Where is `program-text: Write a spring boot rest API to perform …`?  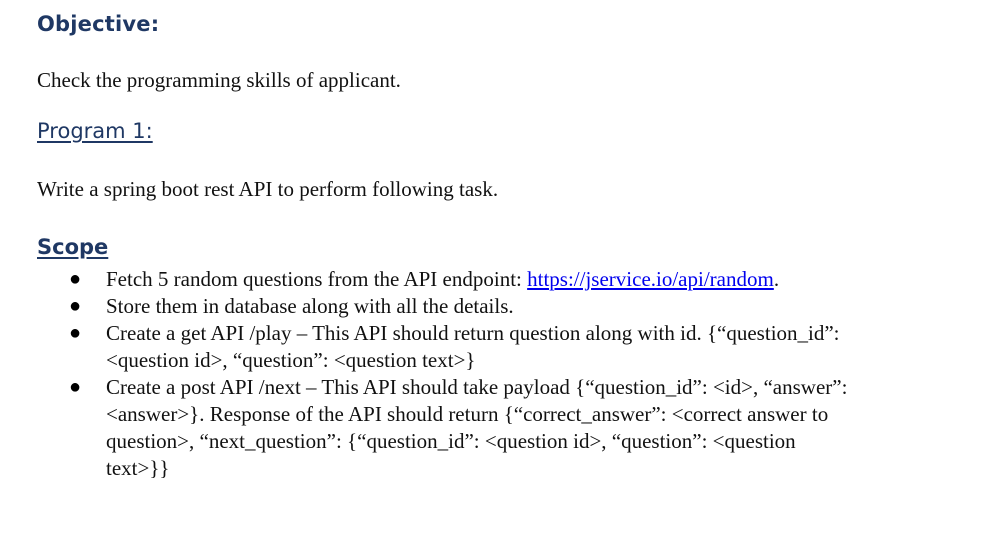 program-text: Write a spring boot rest API to perform … is located at coordinates (268, 189).